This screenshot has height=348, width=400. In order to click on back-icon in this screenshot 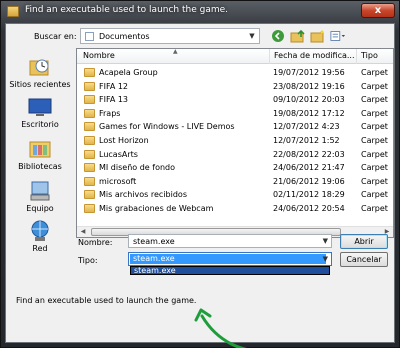, I will do `click(278, 36)`.